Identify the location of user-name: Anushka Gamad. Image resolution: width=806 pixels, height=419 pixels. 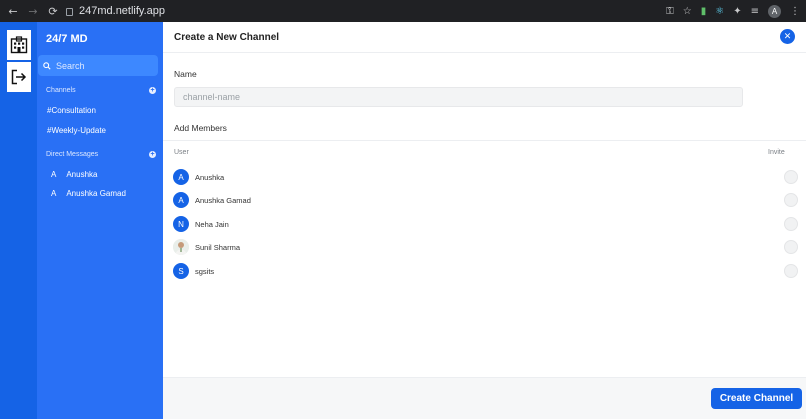
(223, 200).